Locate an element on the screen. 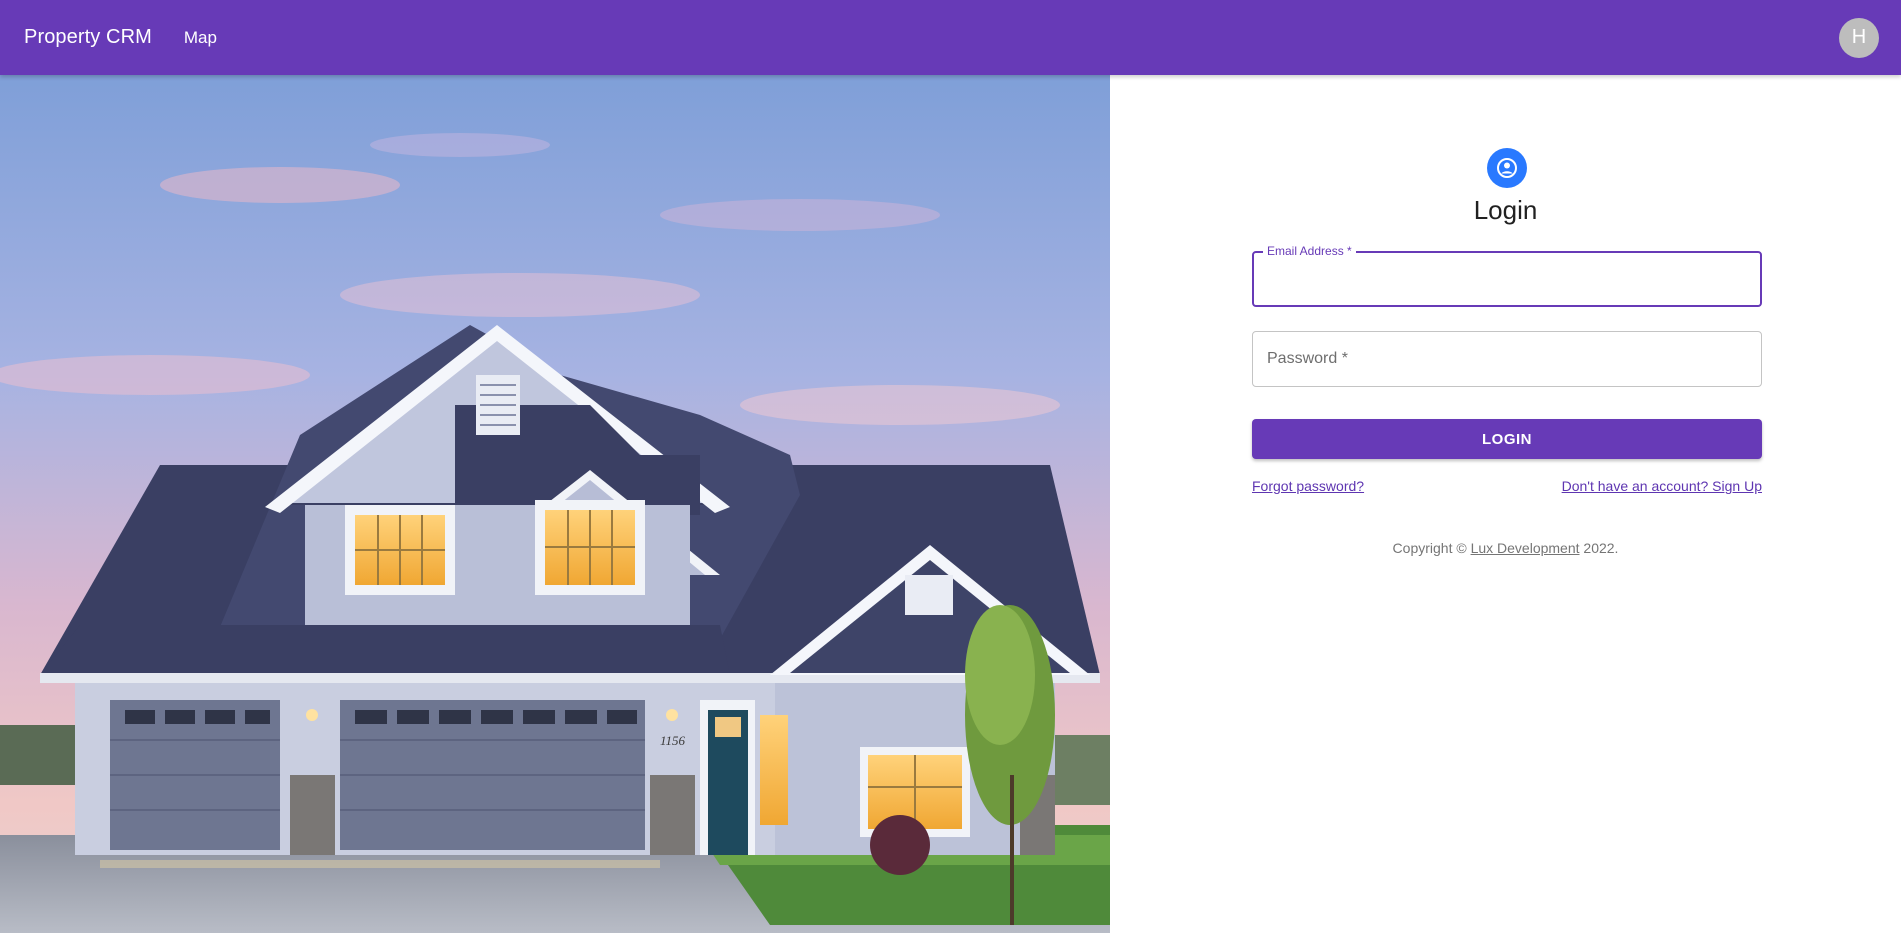 The height and width of the screenshot is (933, 1901). sign-up-link: Don't have an account? Sign Up is located at coordinates (1662, 486).